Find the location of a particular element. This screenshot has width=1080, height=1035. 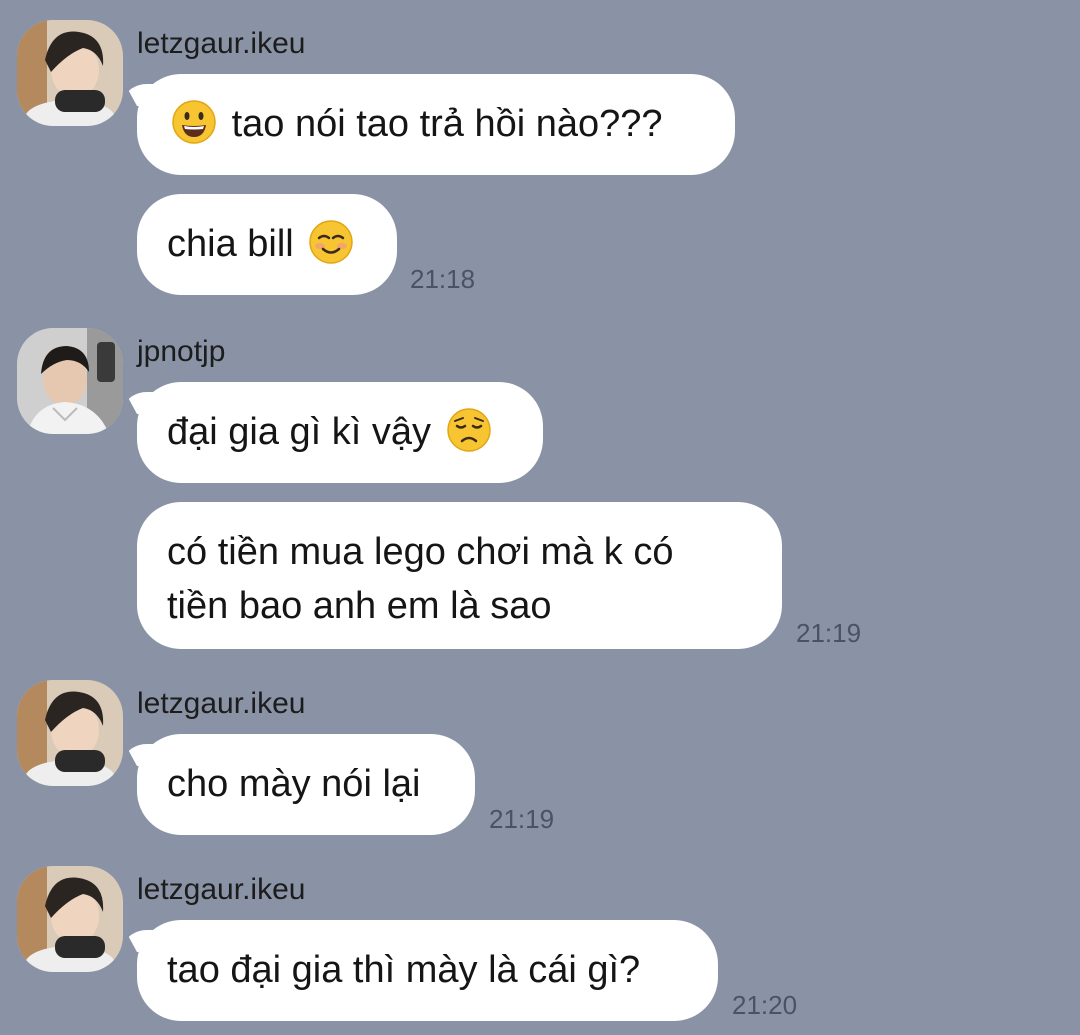

message-text: cho mày nói lại is located at coordinates (294, 784).